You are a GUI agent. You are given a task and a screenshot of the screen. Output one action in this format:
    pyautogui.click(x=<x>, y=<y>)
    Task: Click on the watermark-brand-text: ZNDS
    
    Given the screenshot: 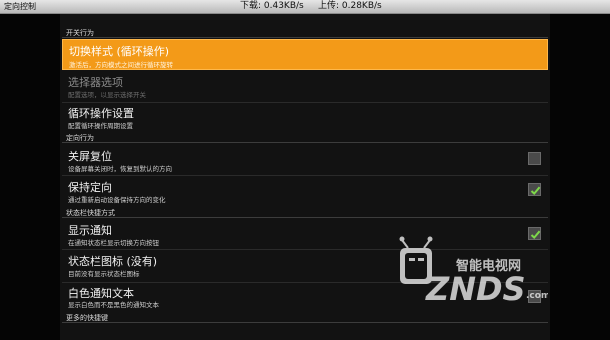 What is the action you would take?
    pyautogui.click(x=475, y=289)
    